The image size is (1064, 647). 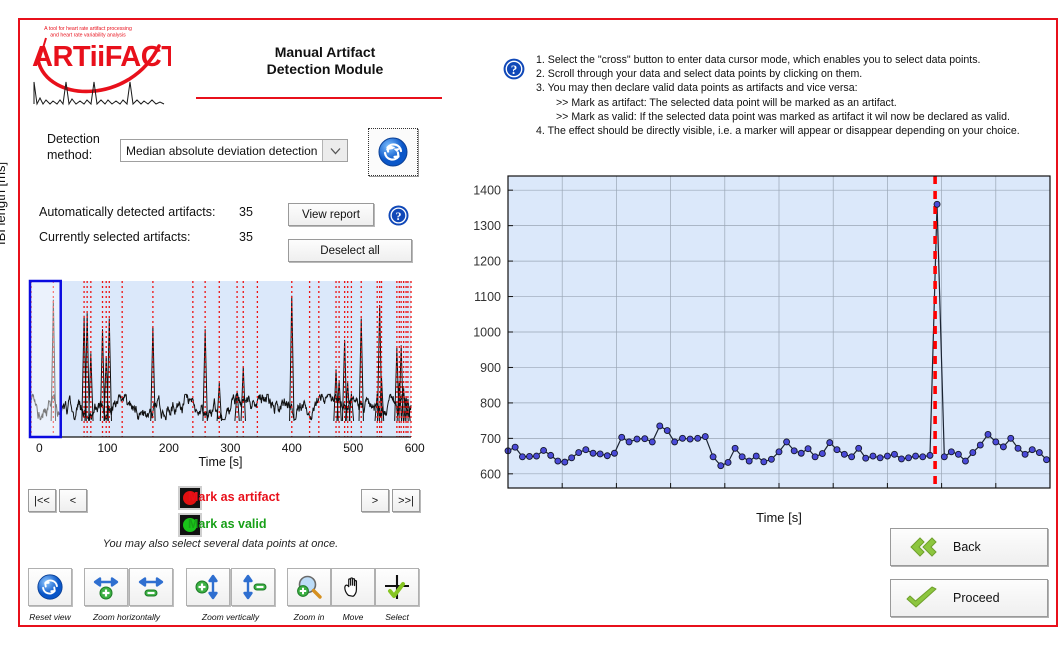 What do you see at coordinates (70, 155) in the screenshot?
I see `detection-method-label-line2: method:` at bounding box center [70, 155].